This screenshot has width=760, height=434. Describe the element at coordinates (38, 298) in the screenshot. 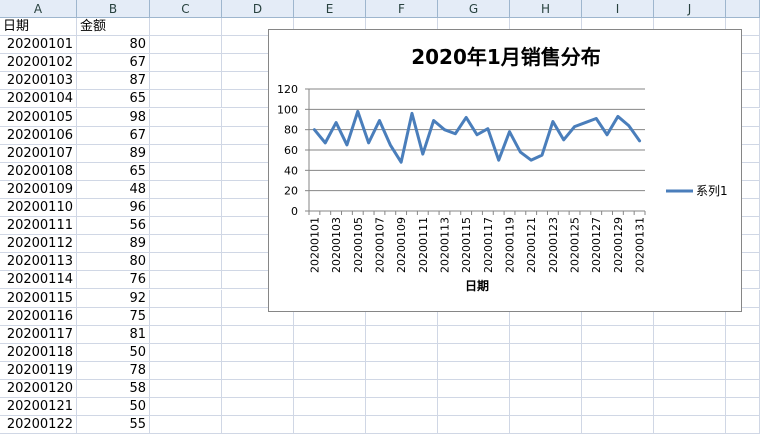

I see `date-cell: 20200115` at that location.